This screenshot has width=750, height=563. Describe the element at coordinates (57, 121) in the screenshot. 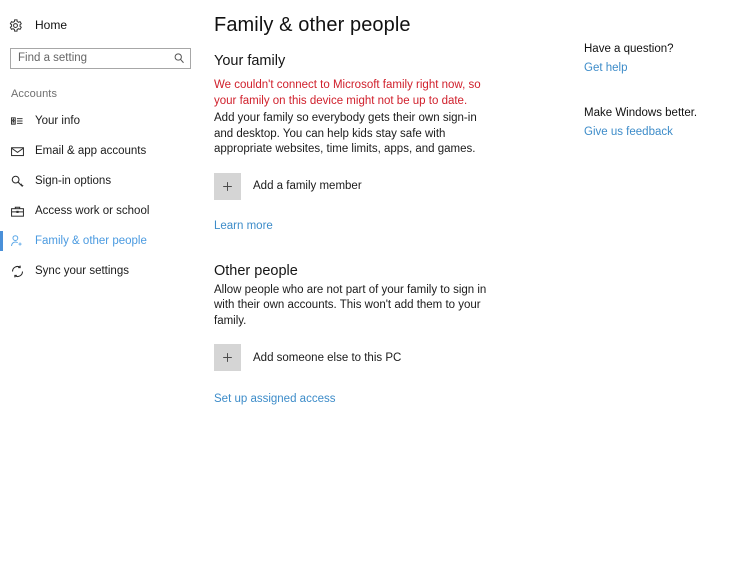

I see `sidebar-item-label: Your info` at that location.